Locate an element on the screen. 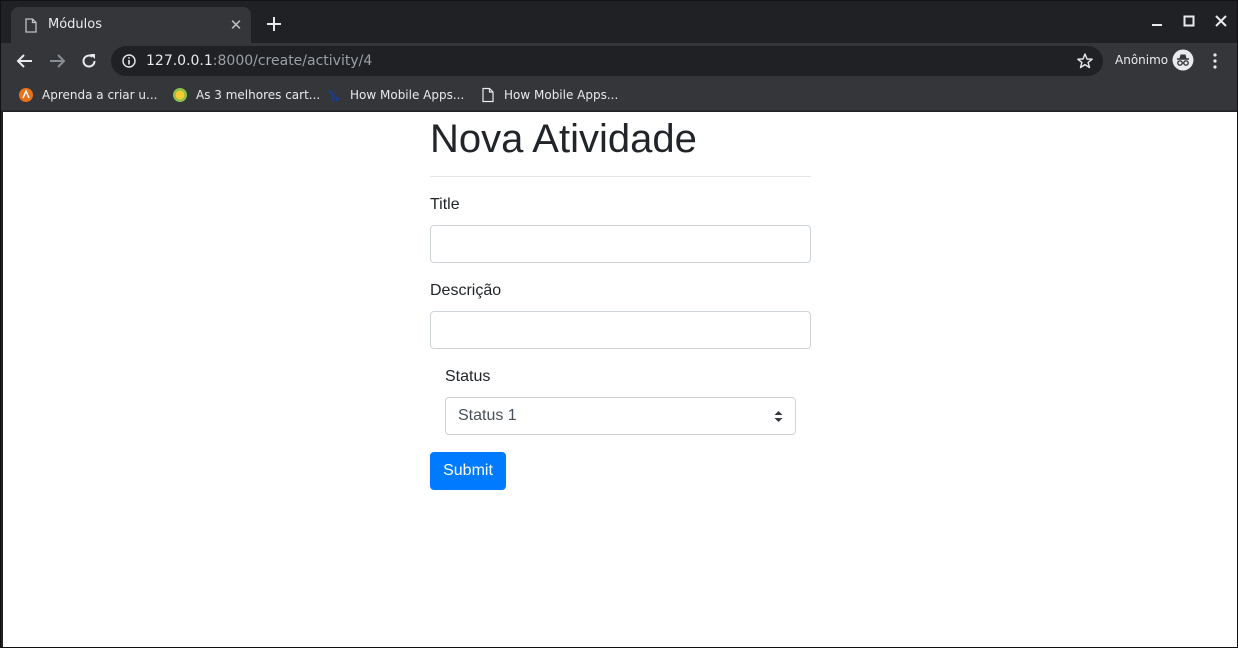 The height and width of the screenshot is (648, 1238). tab-title: Módulos is located at coordinates (75, 24).